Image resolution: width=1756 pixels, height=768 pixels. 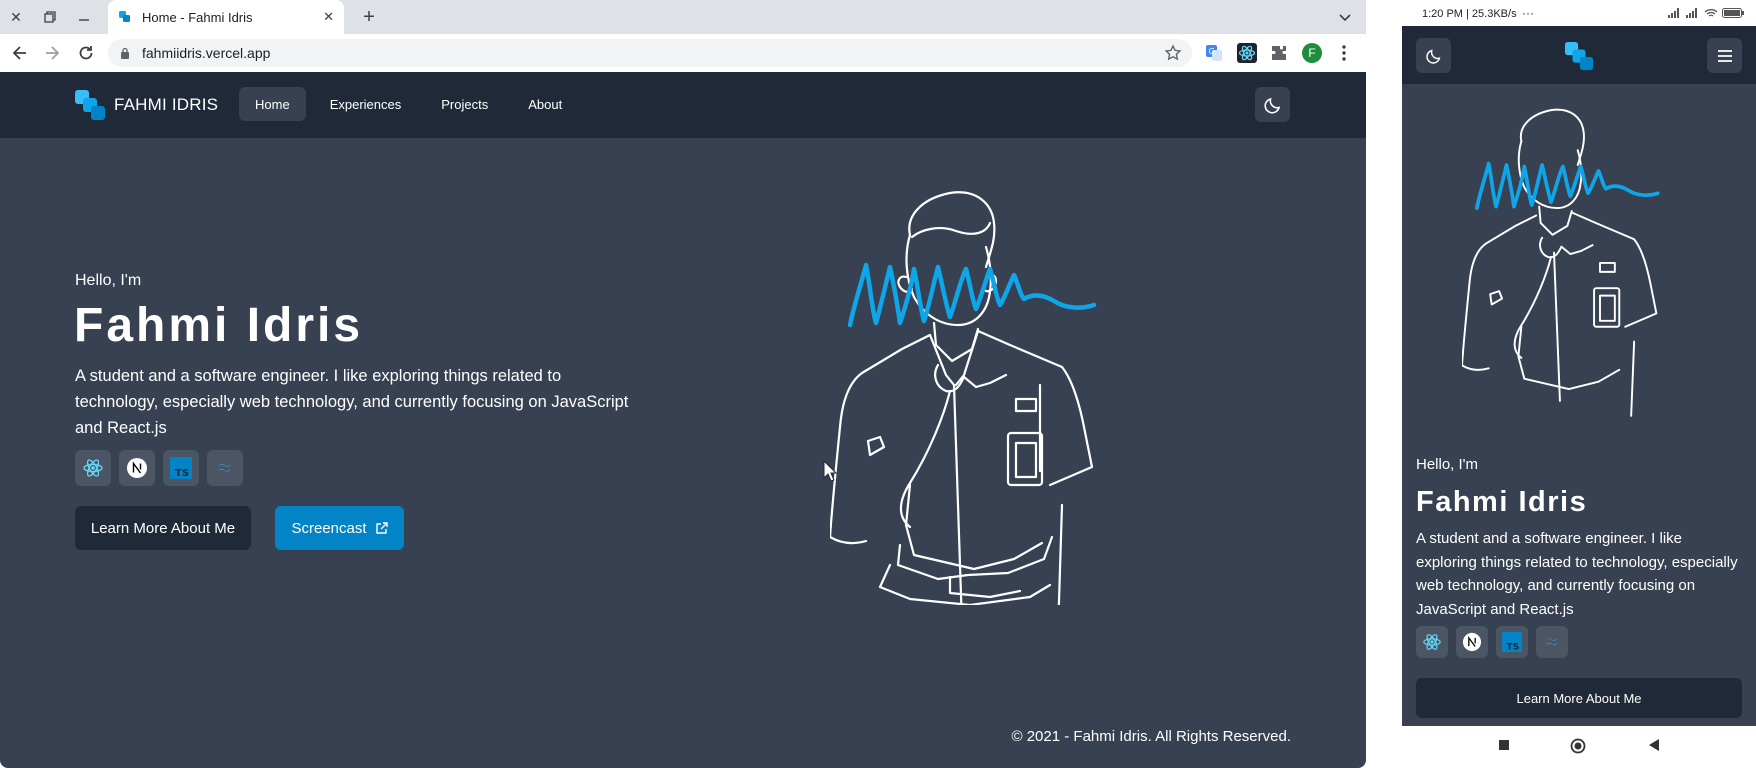 What do you see at coordinates (108, 280) in the screenshot?
I see `hero-greeting: Hello, I'm` at bounding box center [108, 280].